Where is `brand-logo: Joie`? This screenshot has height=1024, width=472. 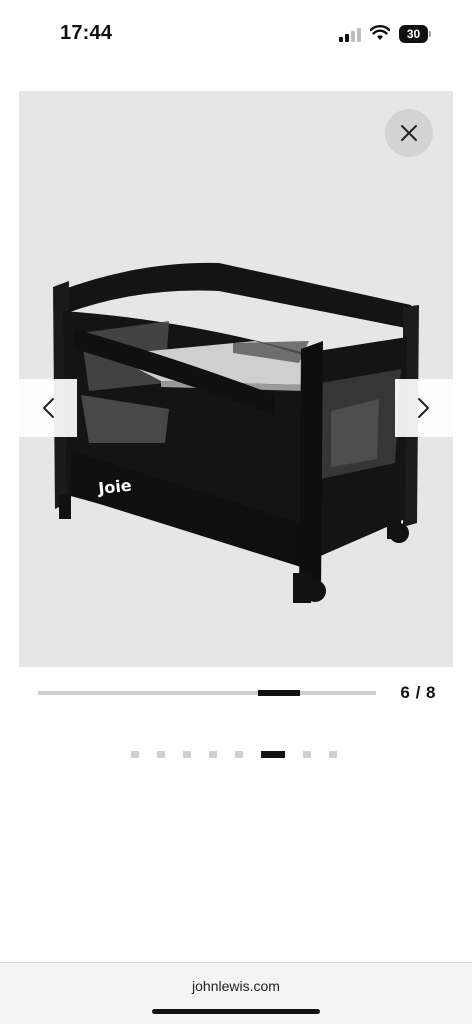 brand-logo: Joie is located at coordinates (114, 487).